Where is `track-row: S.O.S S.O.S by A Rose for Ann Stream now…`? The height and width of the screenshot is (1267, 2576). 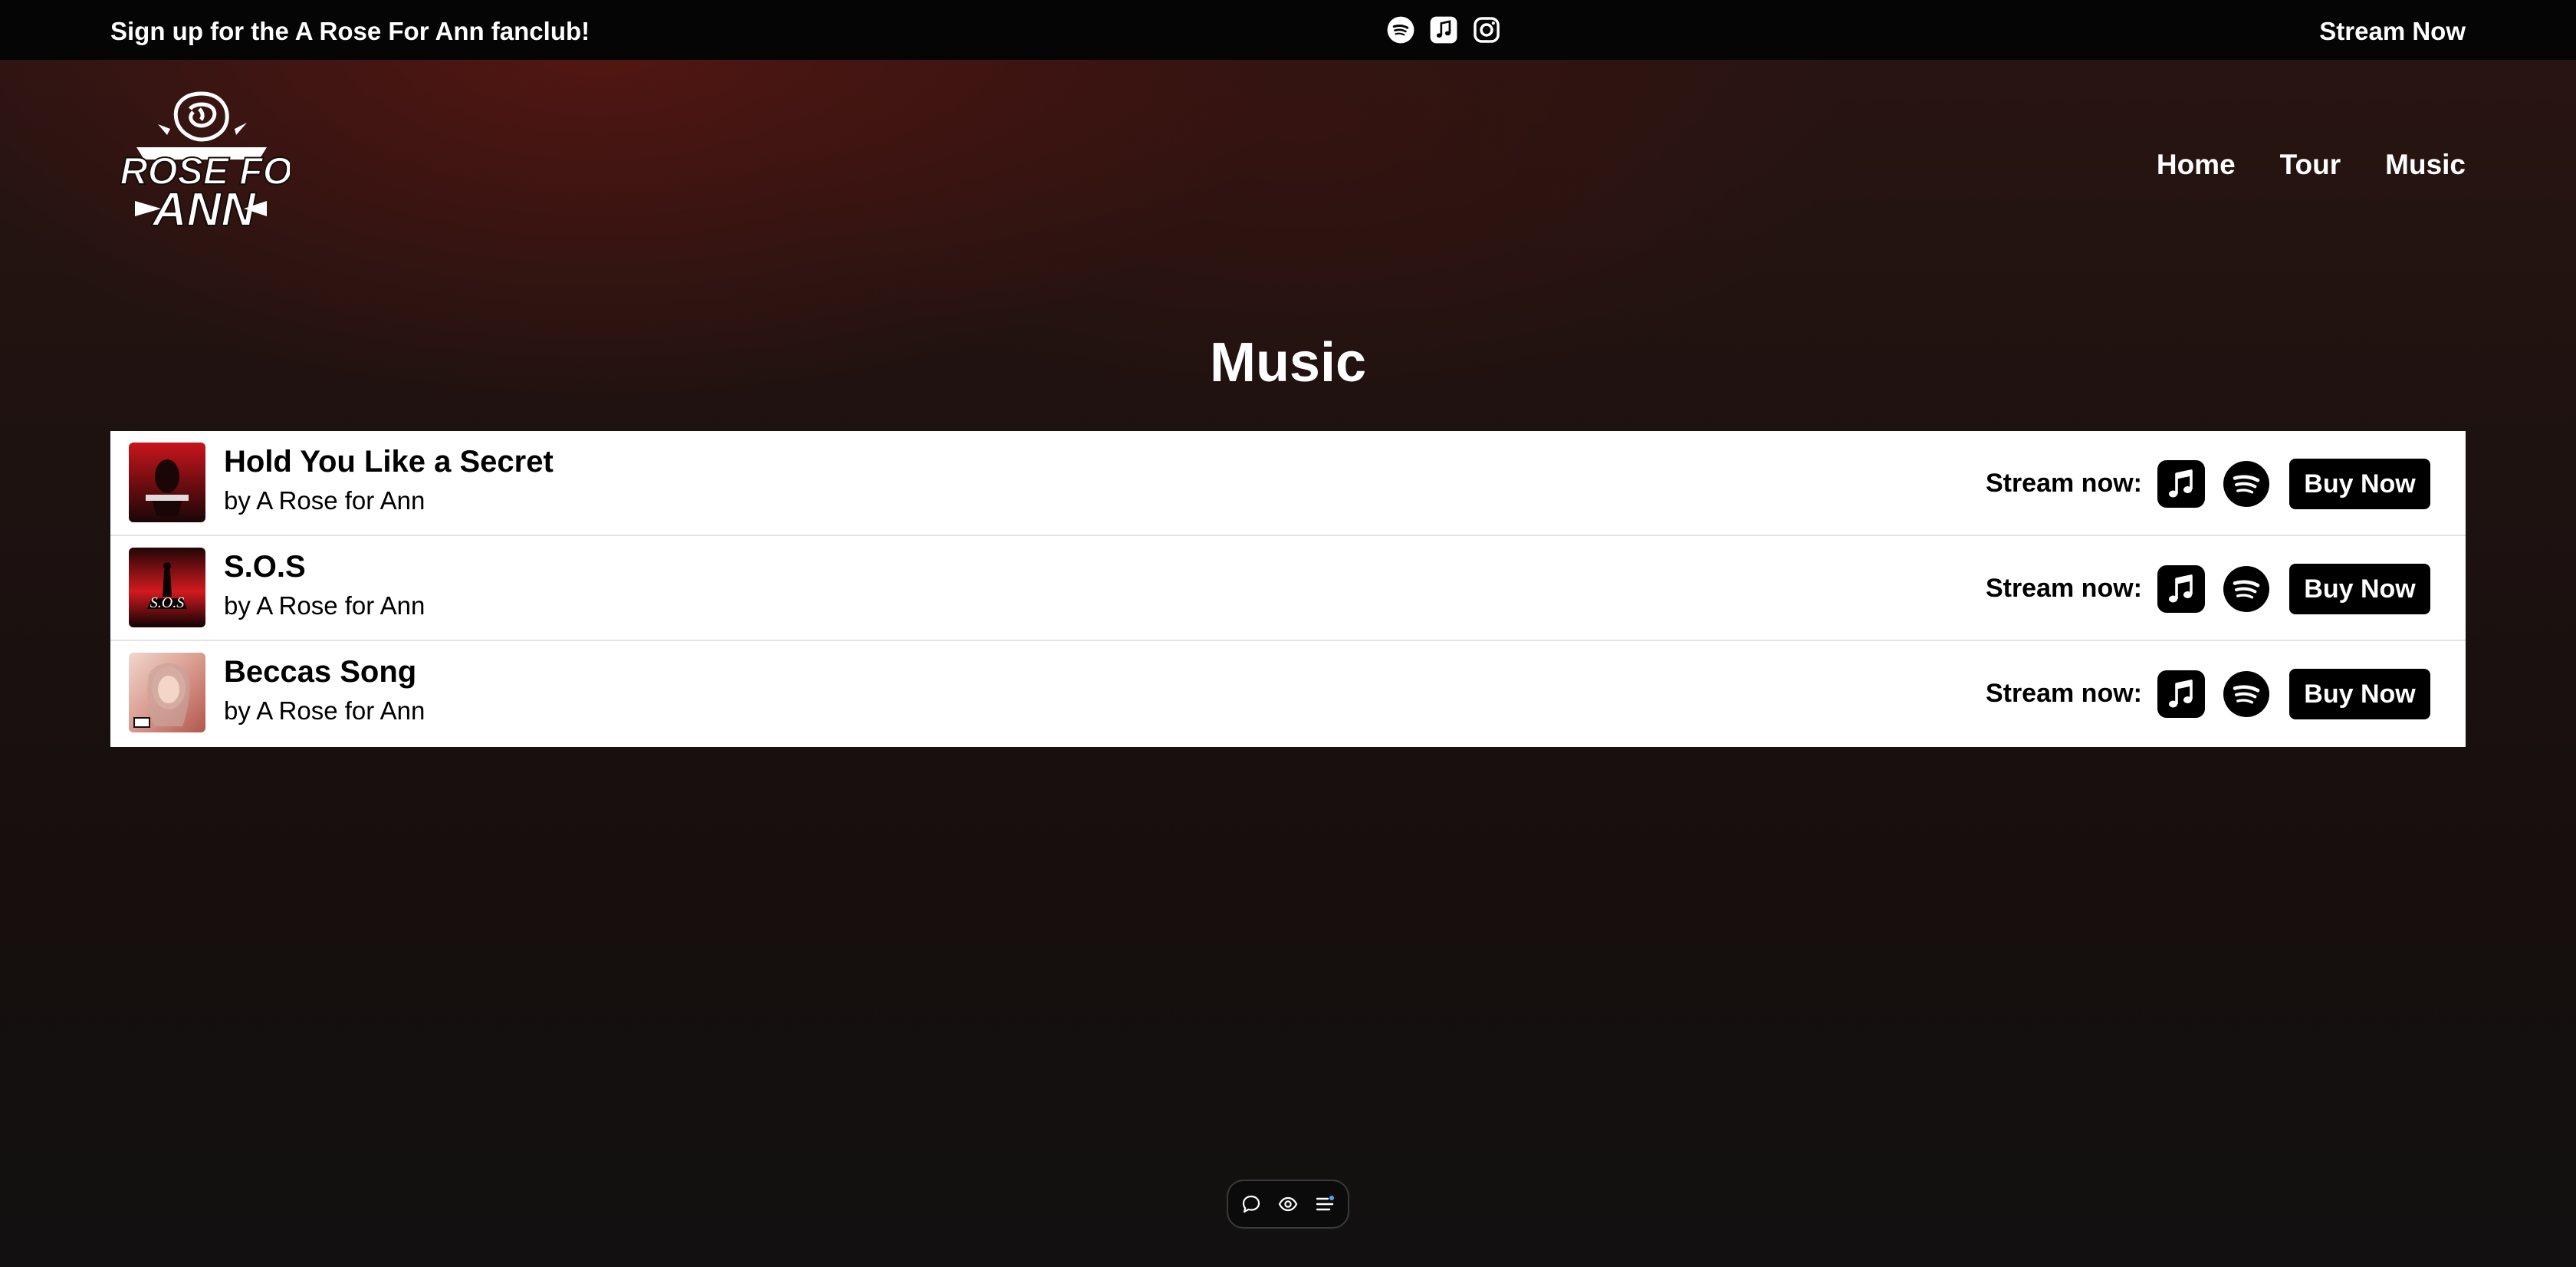
track-row: S.O.S S.O.S by A Rose for Ann Stream now… is located at coordinates (1288, 588).